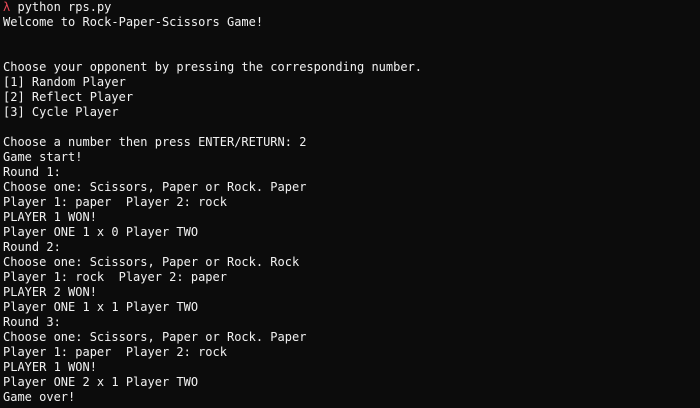 This screenshot has height=408, width=700. Describe the element at coordinates (32, 172) in the screenshot. I see `round-title: Round 1:` at that location.